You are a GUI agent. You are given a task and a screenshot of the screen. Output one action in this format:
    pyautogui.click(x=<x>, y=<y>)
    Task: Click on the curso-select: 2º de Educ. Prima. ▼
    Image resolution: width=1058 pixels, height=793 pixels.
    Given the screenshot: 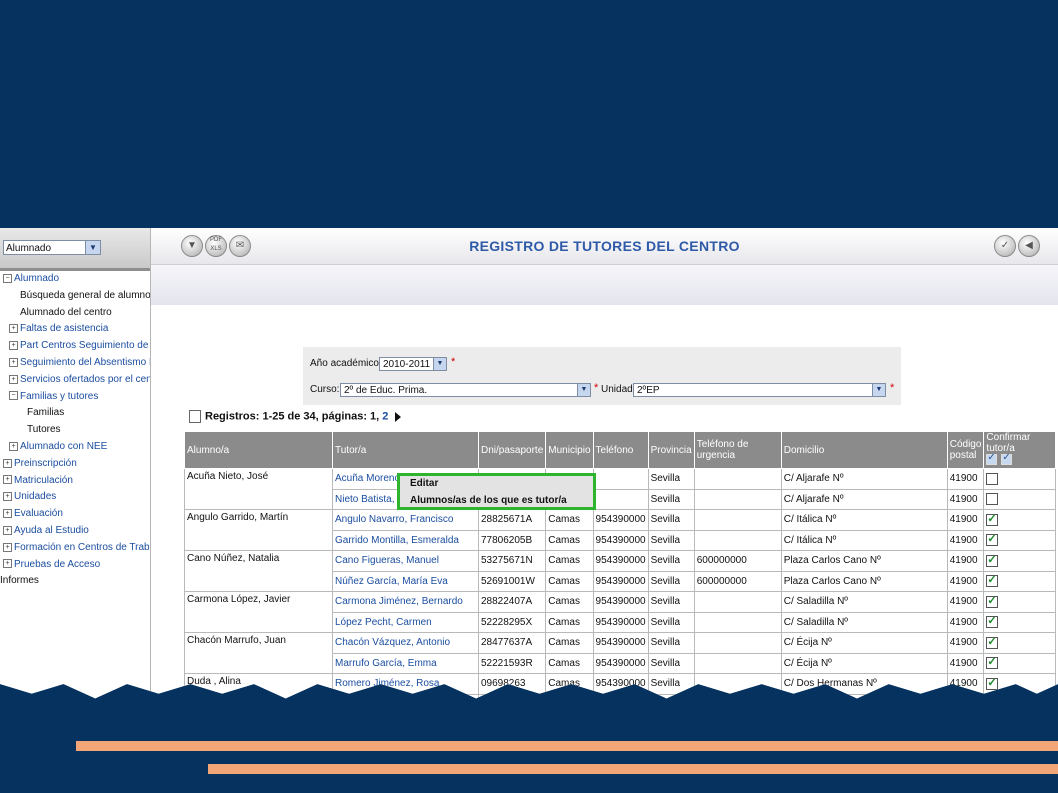 What is the action you would take?
    pyautogui.click(x=465, y=390)
    